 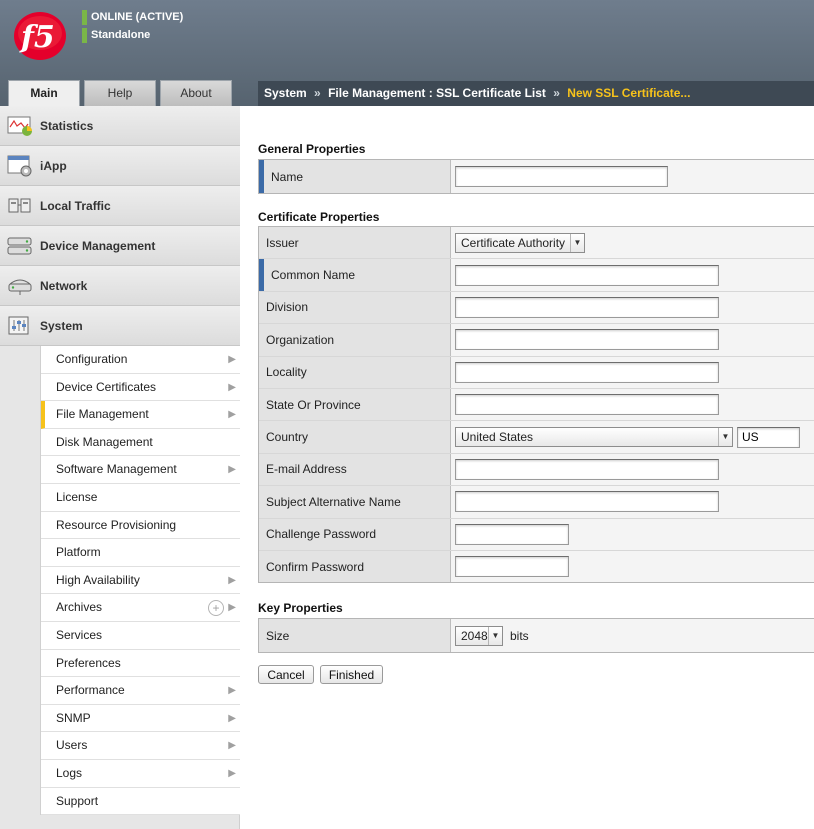 I want to click on finished-button: Finished, so click(x=351, y=674).